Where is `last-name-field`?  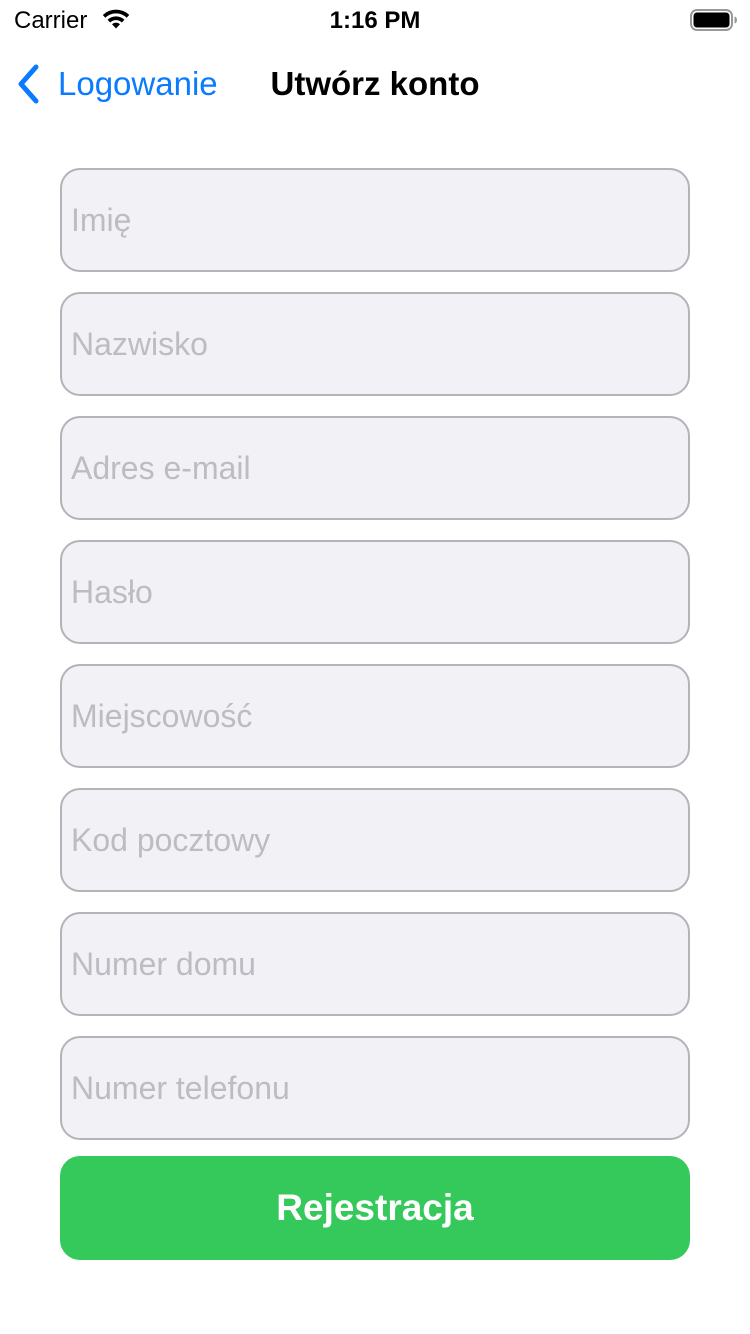
last-name-field is located at coordinates (375, 344).